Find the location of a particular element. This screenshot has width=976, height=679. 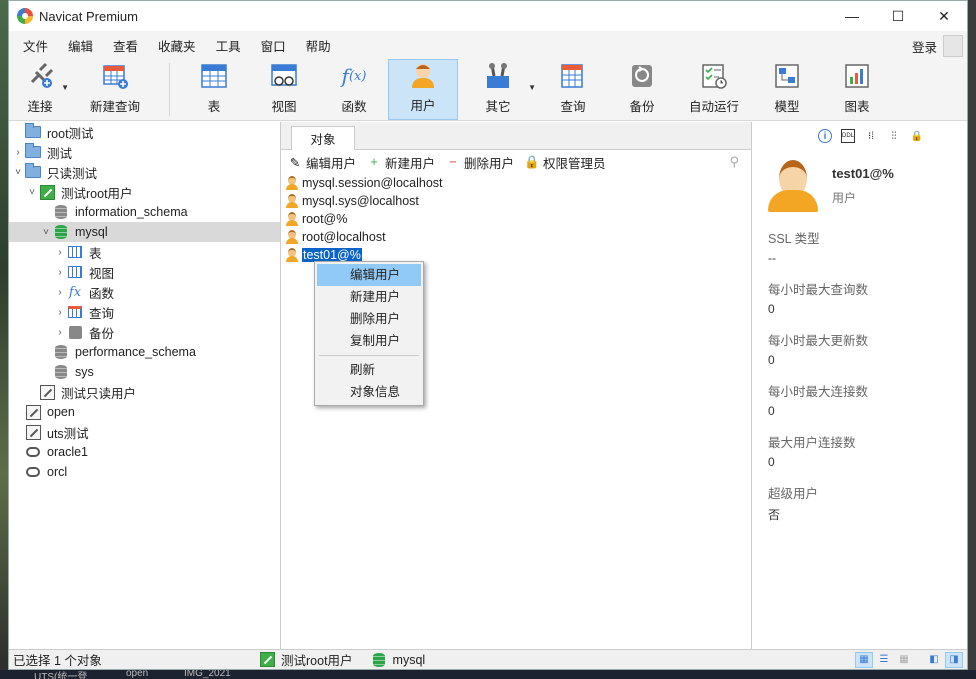

ctx-copy-user: 复制用户 is located at coordinates (369, 341).